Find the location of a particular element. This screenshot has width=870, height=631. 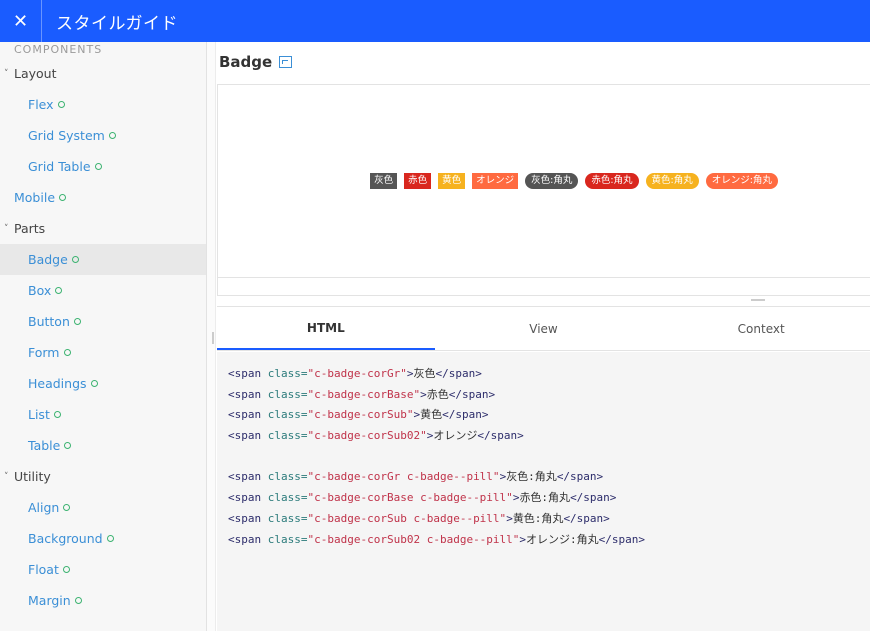

sidebar-item-label: Grid Table is located at coordinates (59, 166).